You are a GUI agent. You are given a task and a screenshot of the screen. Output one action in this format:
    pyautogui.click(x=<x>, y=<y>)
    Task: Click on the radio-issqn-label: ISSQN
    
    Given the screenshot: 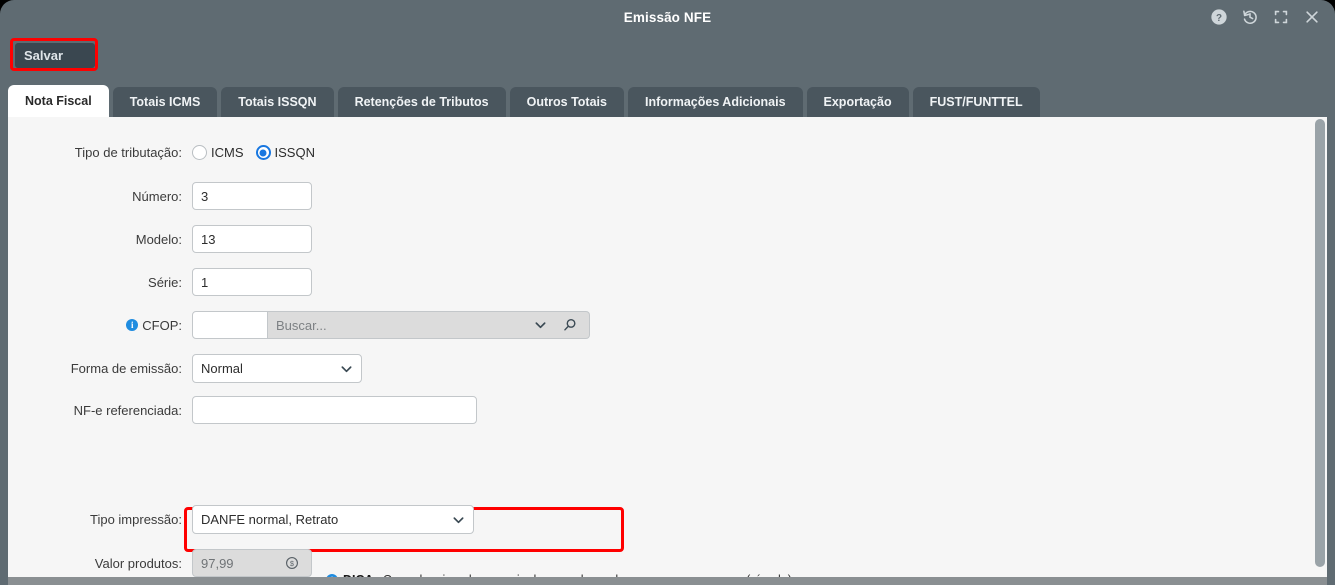 What is the action you would take?
    pyautogui.click(x=294, y=152)
    